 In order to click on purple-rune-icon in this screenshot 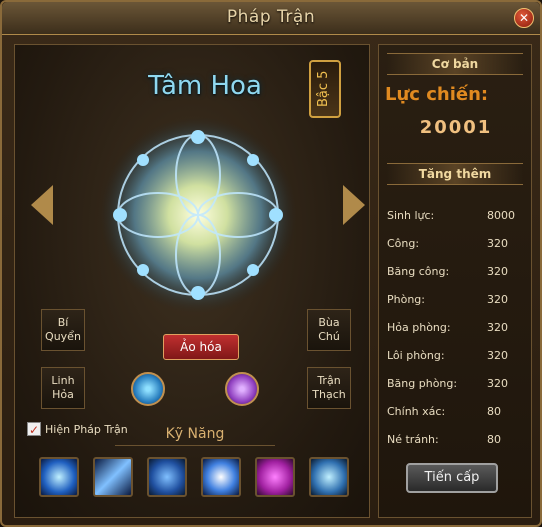, I will do `click(242, 389)`.